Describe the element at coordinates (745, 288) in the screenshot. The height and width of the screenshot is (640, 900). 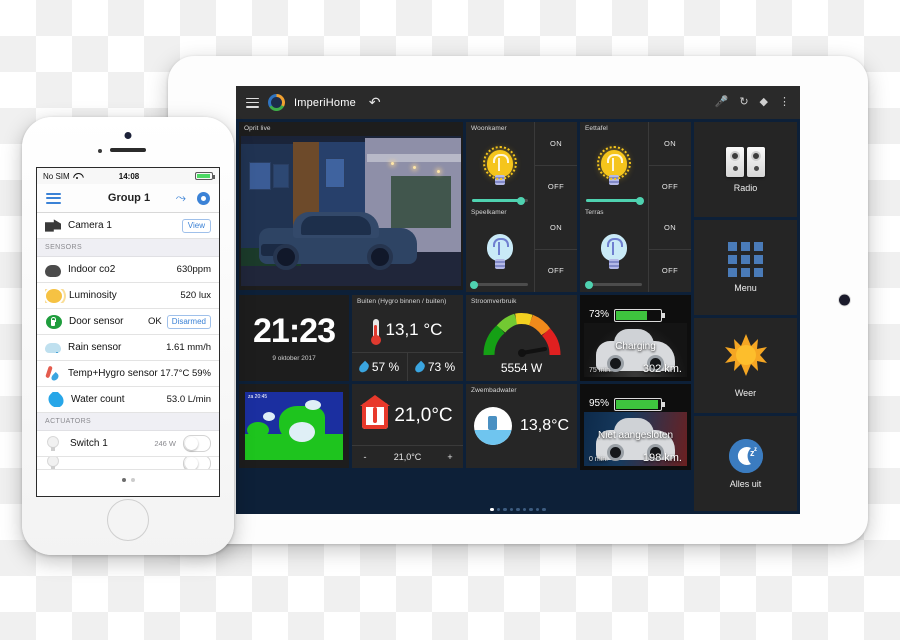
I see `sidebar-item-label: Menu` at that location.